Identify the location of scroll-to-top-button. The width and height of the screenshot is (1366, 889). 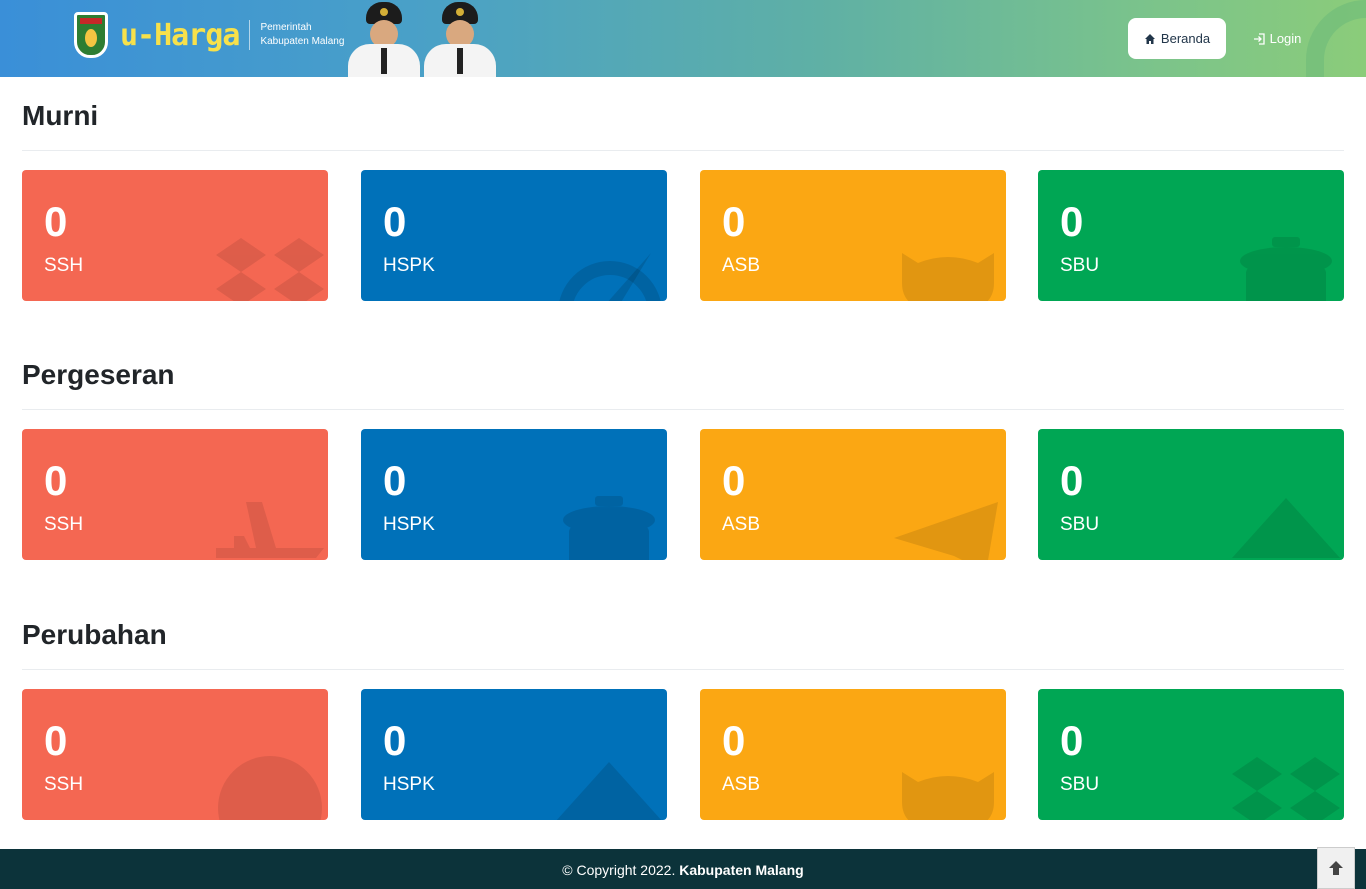
(1336, 868).